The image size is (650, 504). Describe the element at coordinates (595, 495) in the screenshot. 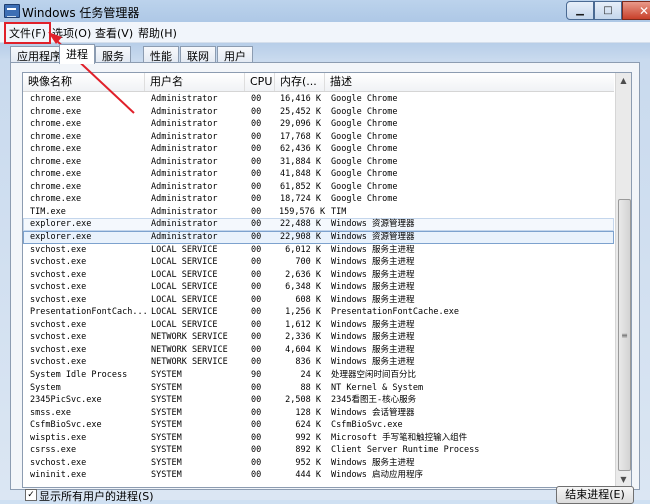

I see `end-process-button: 结束进程(E)` at that location.